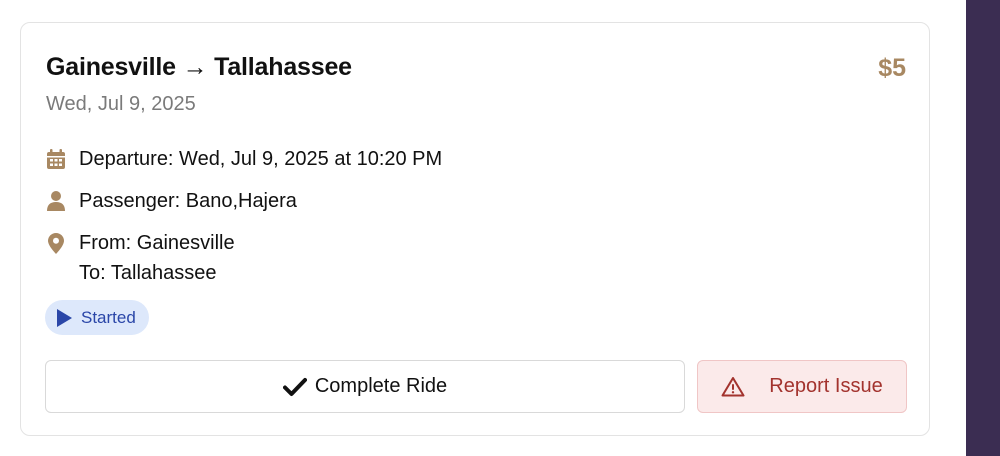 Image resolution: width=1000 pixels, height=456 pixels. Describe the element at coordinates (108, 317) in the screenshot. I see `status-label: Started` at that location.